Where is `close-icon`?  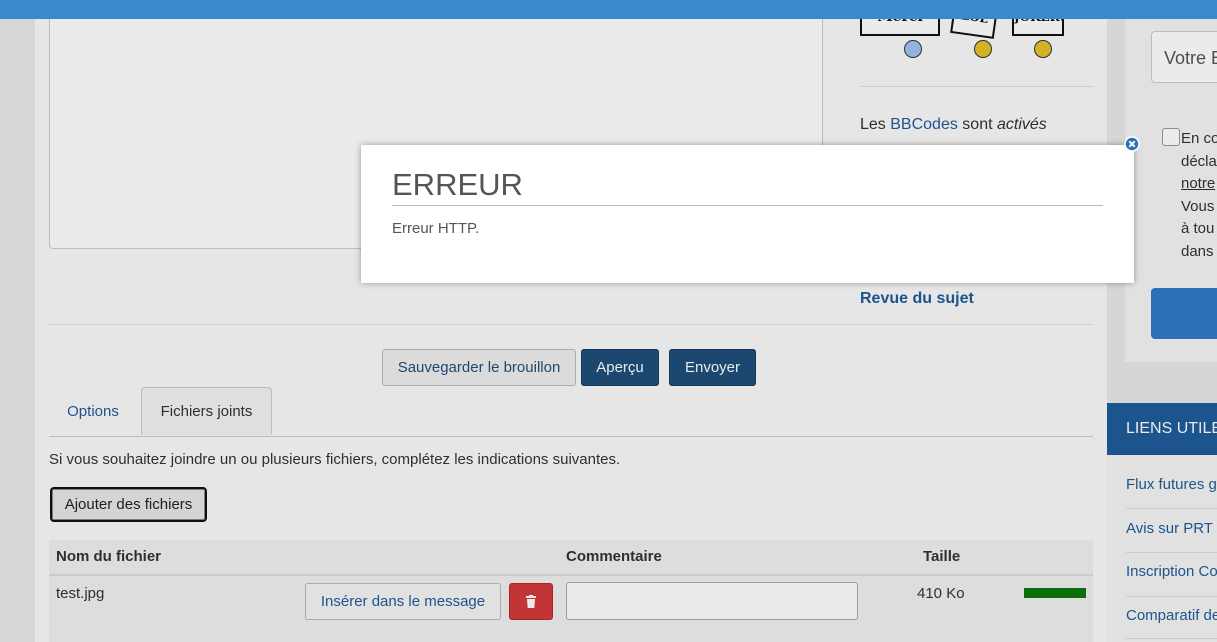 close-icon is located at coordinates (1132, 144).